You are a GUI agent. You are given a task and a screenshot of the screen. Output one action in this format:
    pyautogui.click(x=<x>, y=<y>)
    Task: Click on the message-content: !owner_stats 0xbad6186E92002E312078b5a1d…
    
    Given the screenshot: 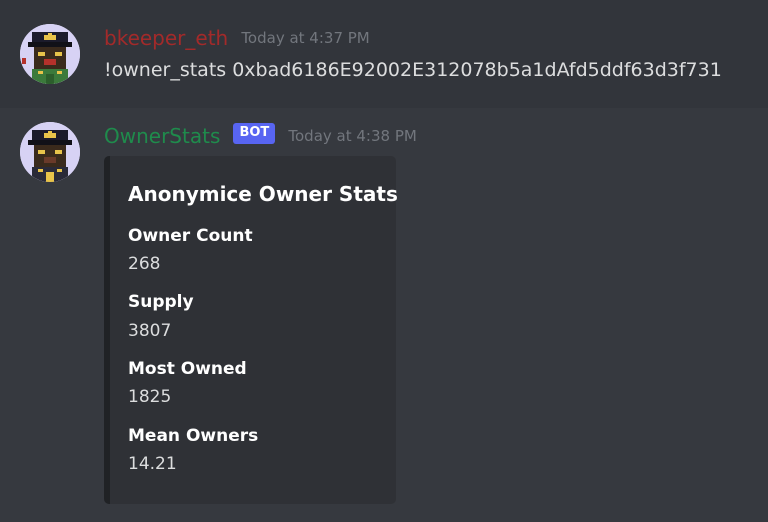 What is the action you would take?
    pyautogui.click(x=413, y=70)
    